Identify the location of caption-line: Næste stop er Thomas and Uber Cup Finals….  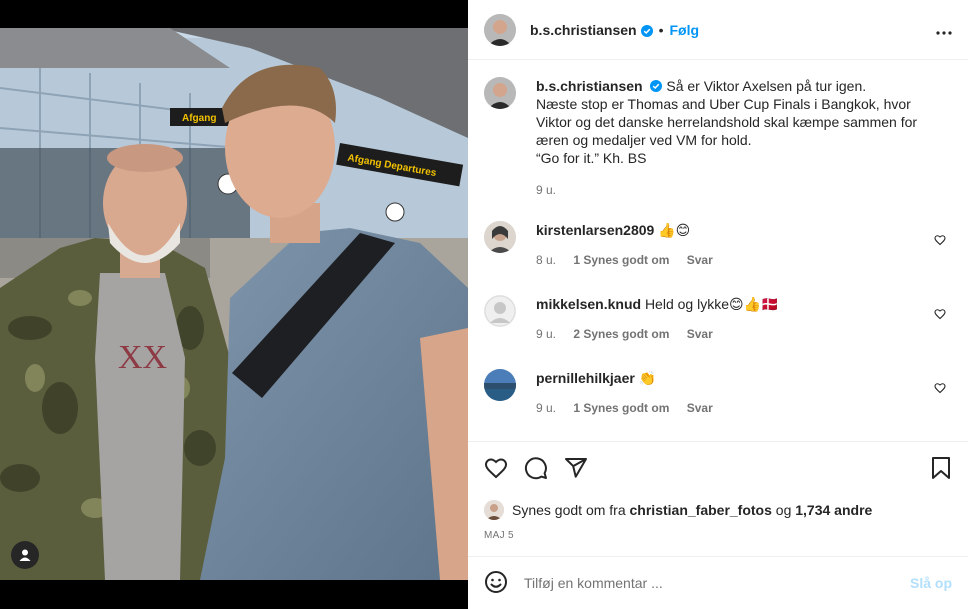
(723, 104).